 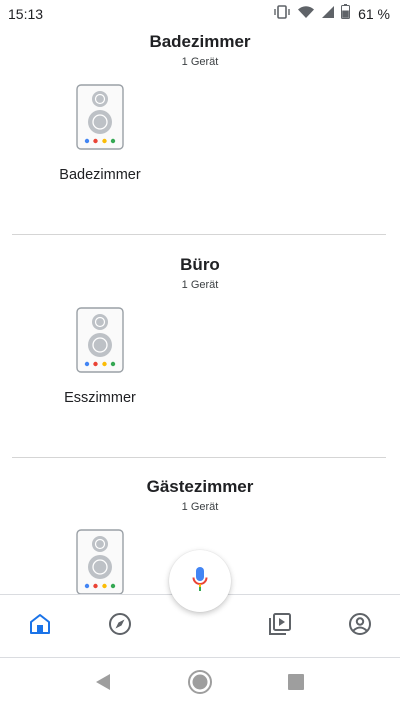 I want to click on nav-account-button, so click(x=360, y=626).